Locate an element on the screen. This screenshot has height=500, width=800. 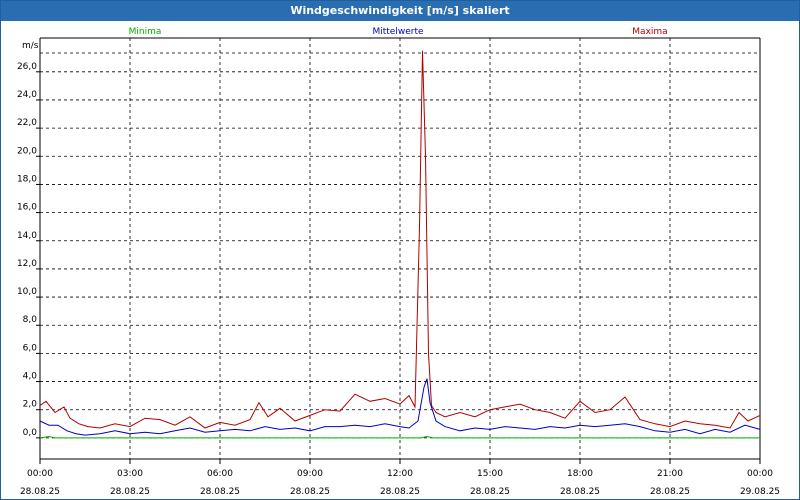
y-tick-label: 20,0 is located at coordinates (27, 151).